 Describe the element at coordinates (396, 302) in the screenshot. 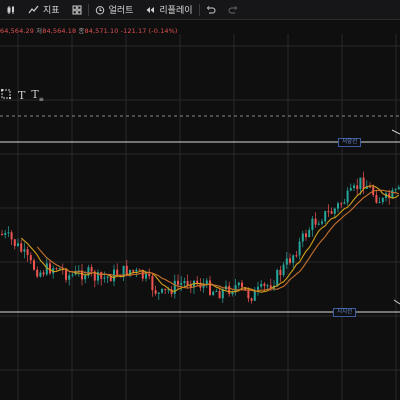

I see `support-handle-icon` at that location.